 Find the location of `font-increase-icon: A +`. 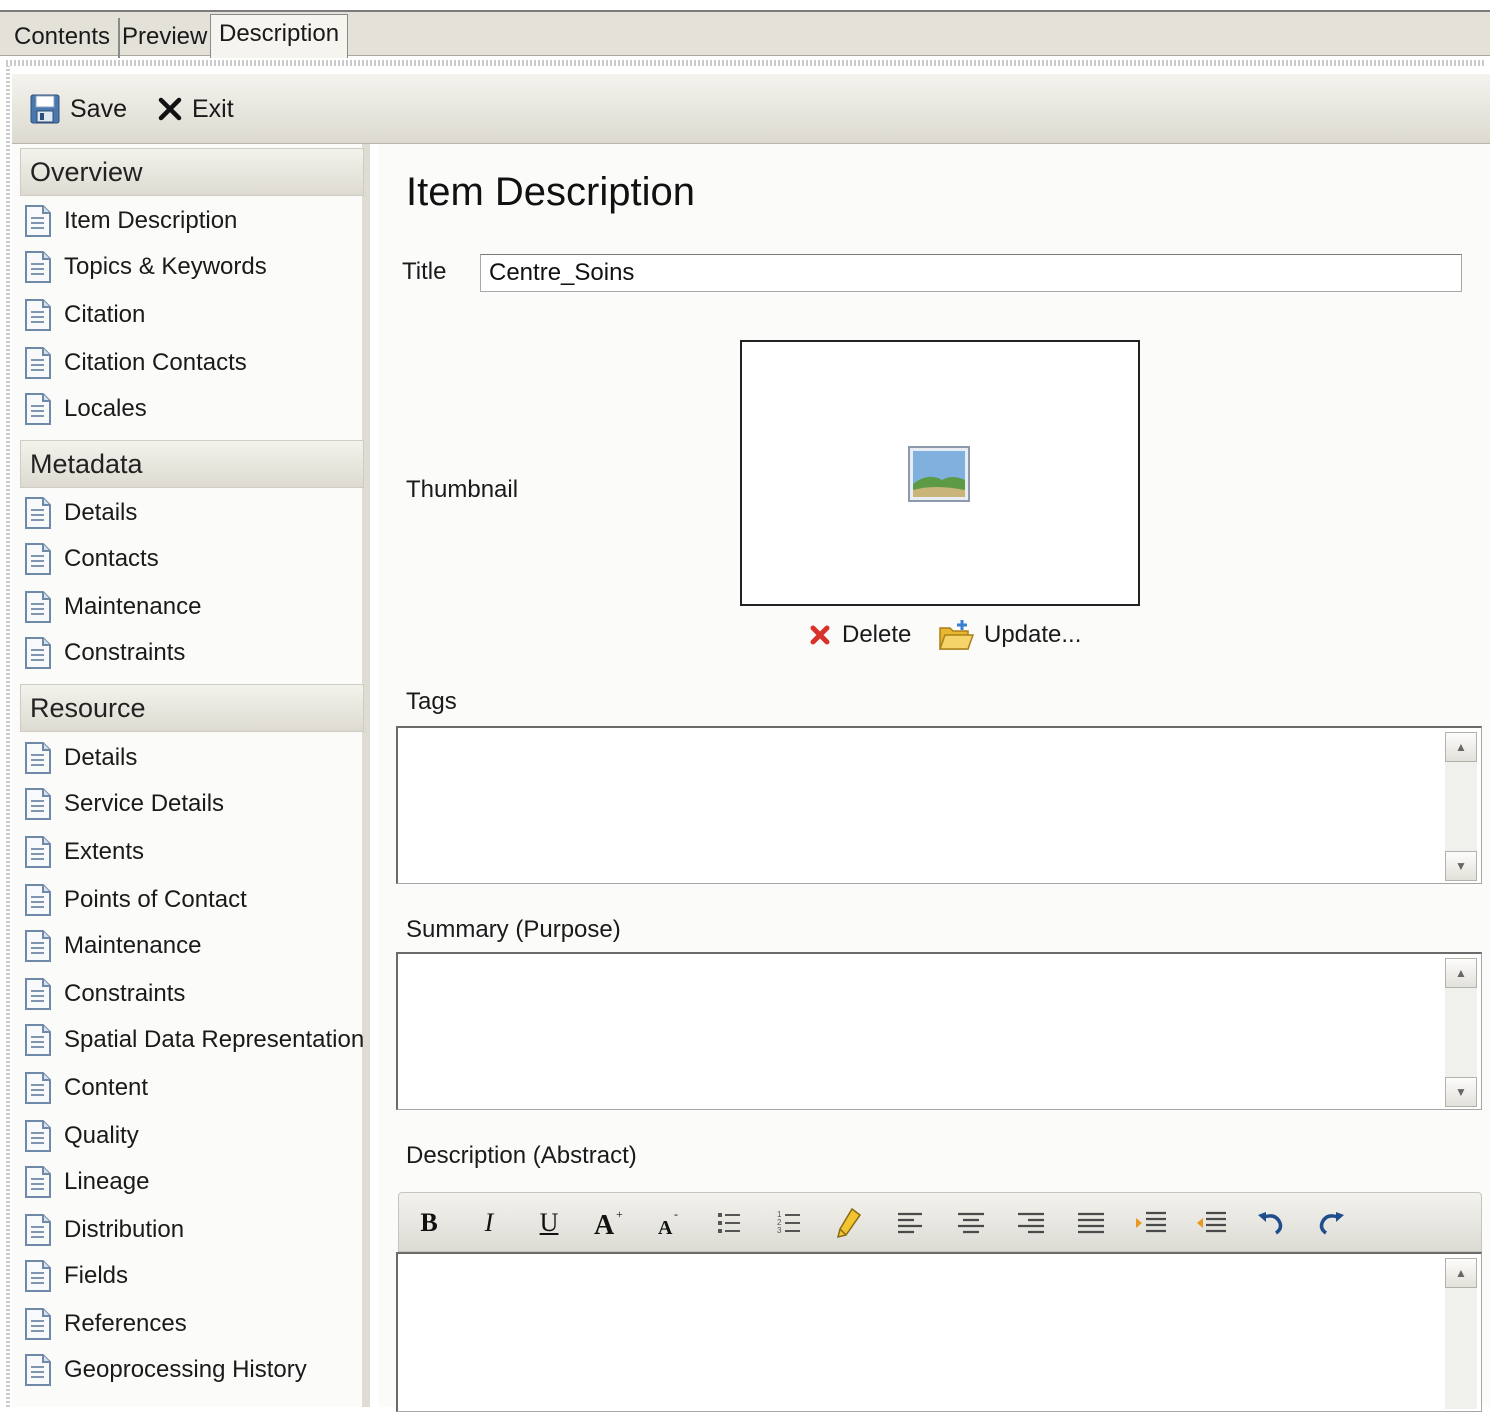

font-increase-icon: A + is located at coordinates (608, 1223).